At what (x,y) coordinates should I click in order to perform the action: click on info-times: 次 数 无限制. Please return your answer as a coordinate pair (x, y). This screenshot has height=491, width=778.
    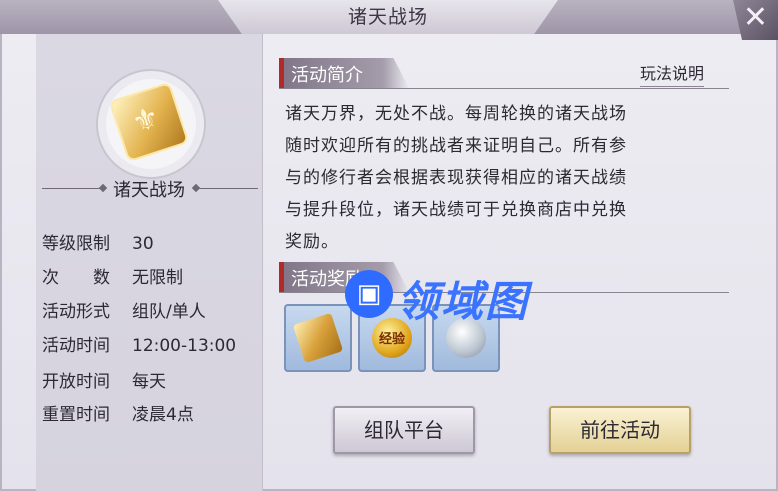
    Looking at the image, I should click on (112, 275).